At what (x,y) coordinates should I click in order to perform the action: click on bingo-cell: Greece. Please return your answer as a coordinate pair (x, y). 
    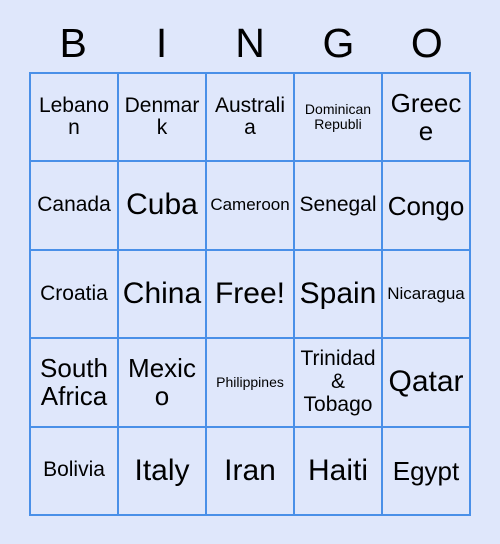
    Looking at the image, I should click on (427, 118).